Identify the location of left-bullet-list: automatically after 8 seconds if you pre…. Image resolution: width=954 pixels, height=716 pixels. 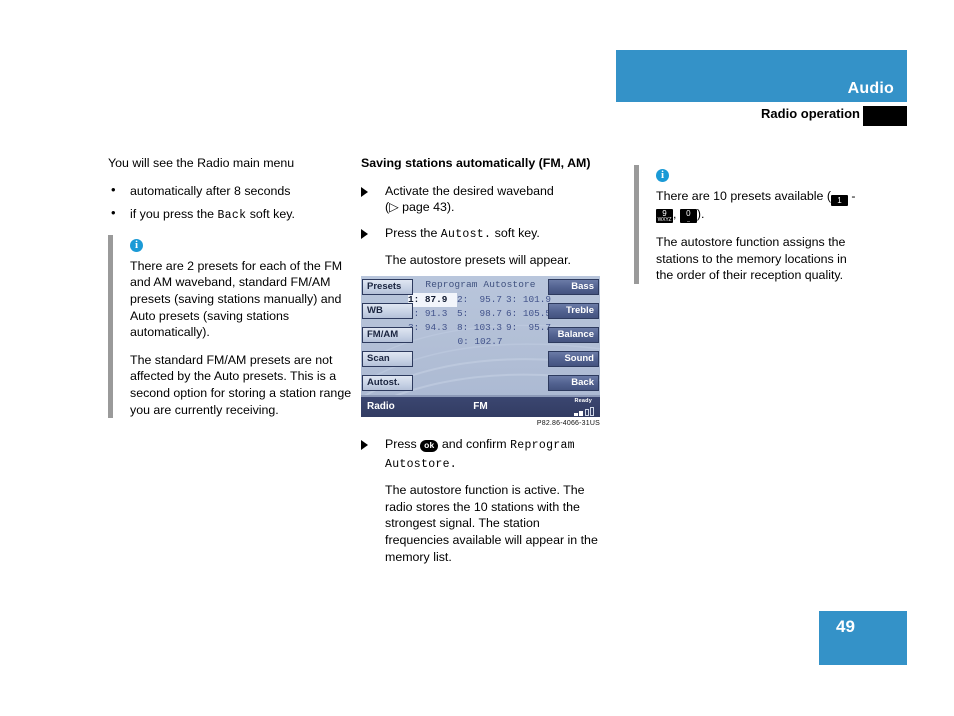
(230, 203).